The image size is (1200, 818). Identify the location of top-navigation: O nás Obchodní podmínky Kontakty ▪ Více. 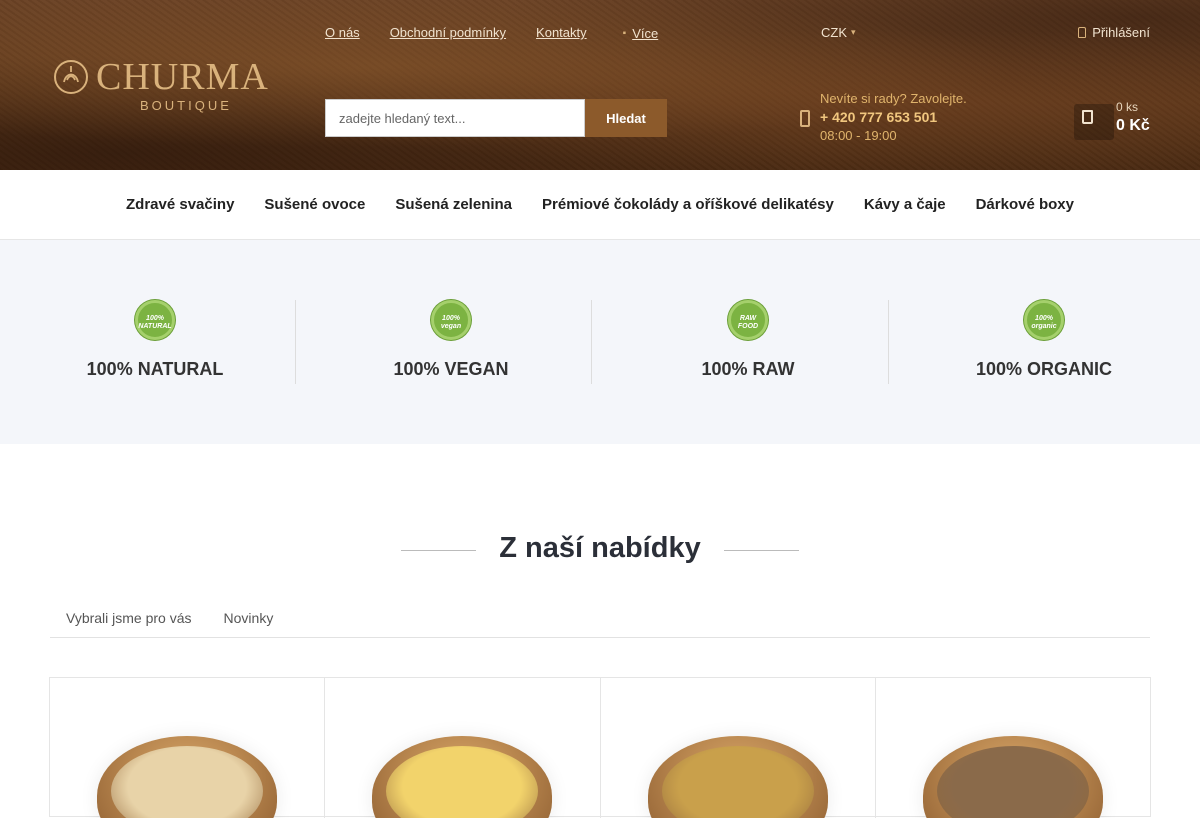
(491, 33).